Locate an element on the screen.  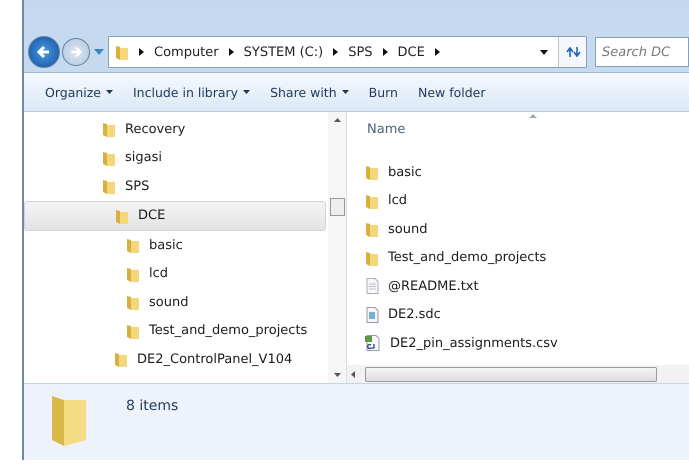
history-dropdown-icon is located at coordinates (99, 52).